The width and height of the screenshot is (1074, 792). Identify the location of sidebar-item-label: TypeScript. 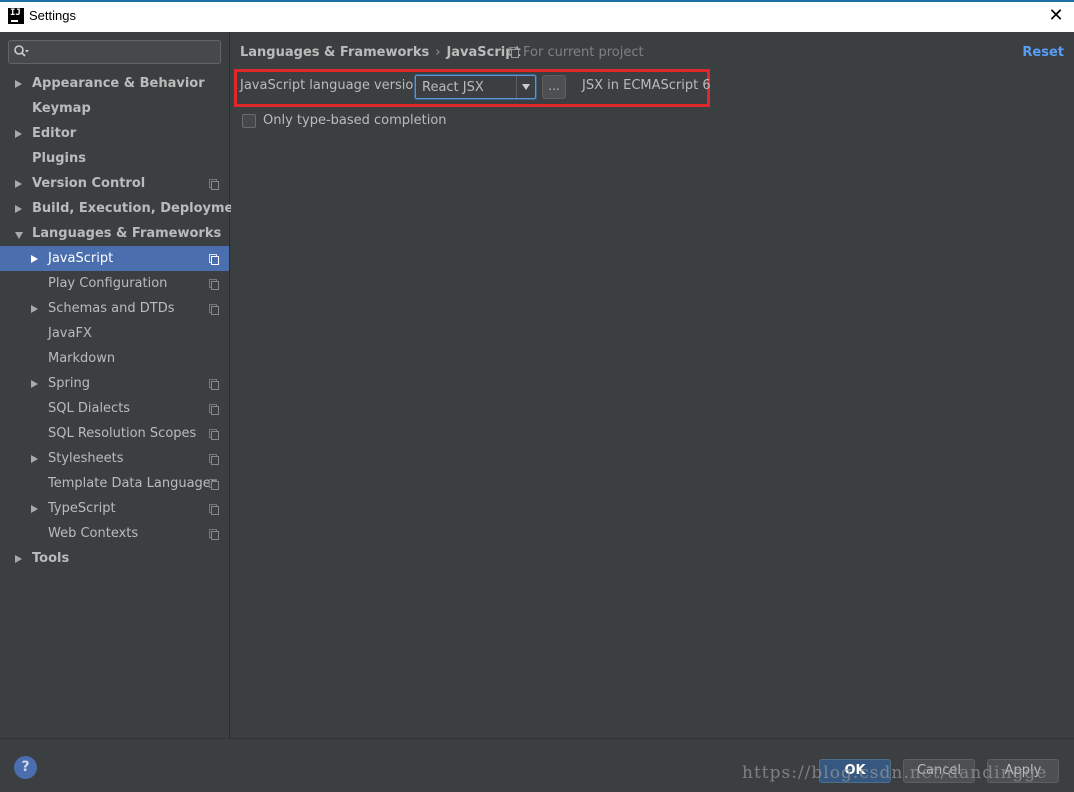
(82, 508).